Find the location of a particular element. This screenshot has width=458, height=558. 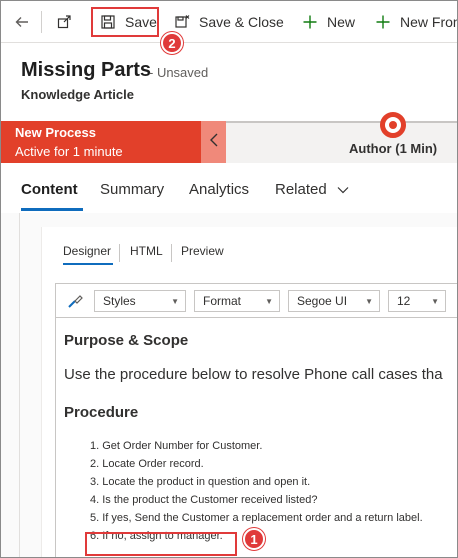

font-value: Segoe UI is located at coordinates (322, 301).